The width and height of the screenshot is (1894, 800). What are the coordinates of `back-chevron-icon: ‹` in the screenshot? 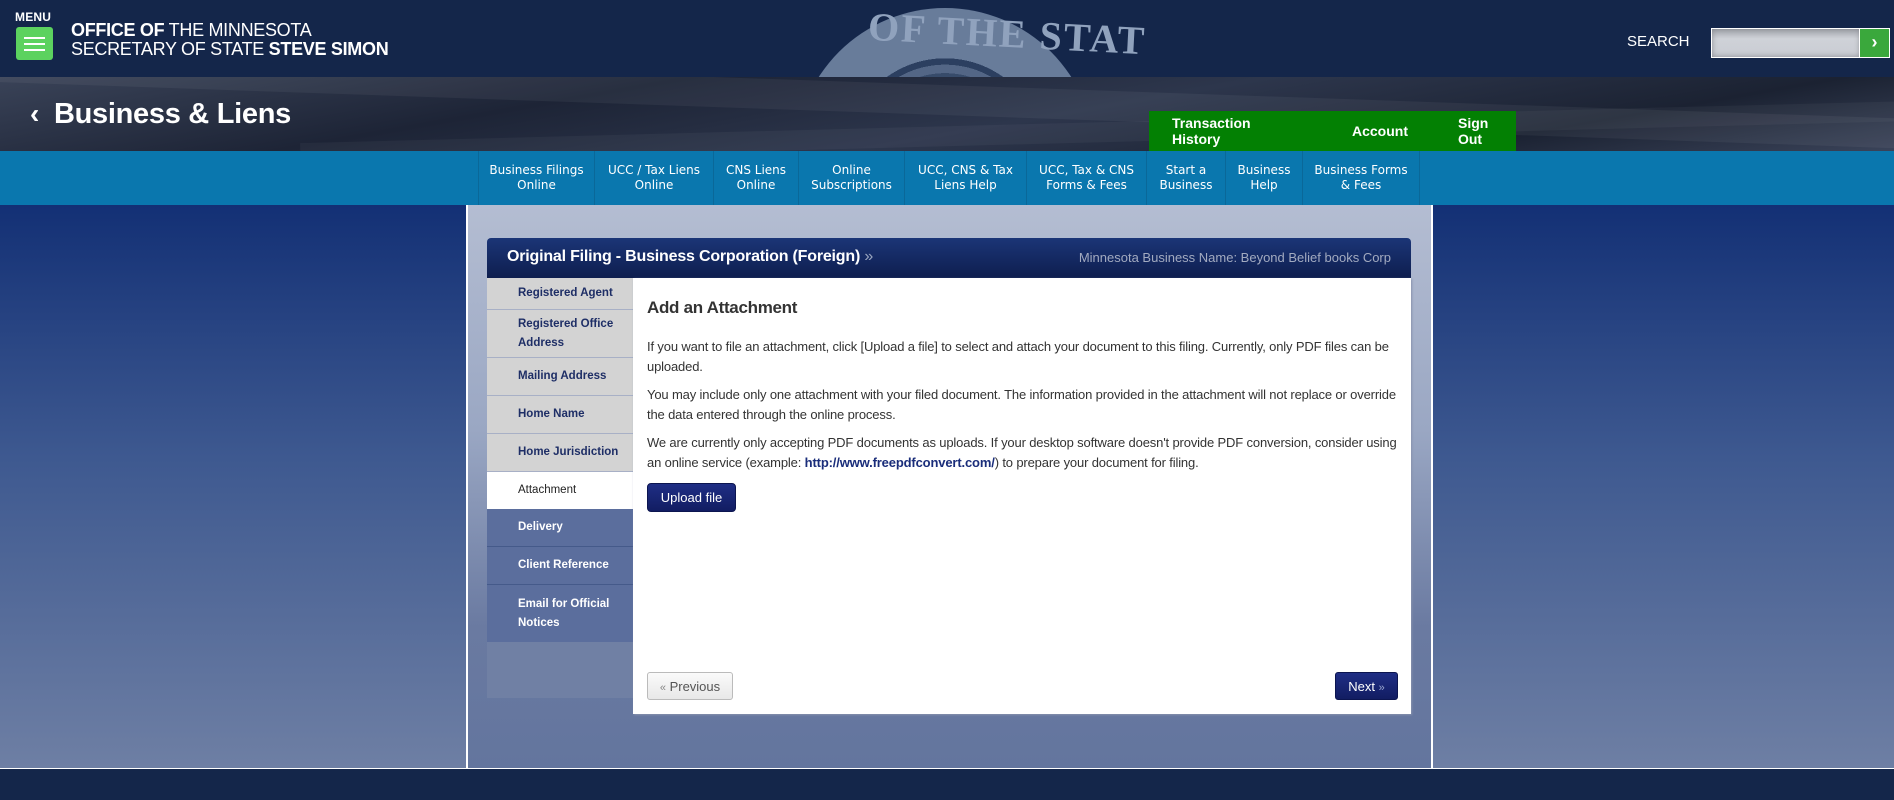 It's located at (34, 114).